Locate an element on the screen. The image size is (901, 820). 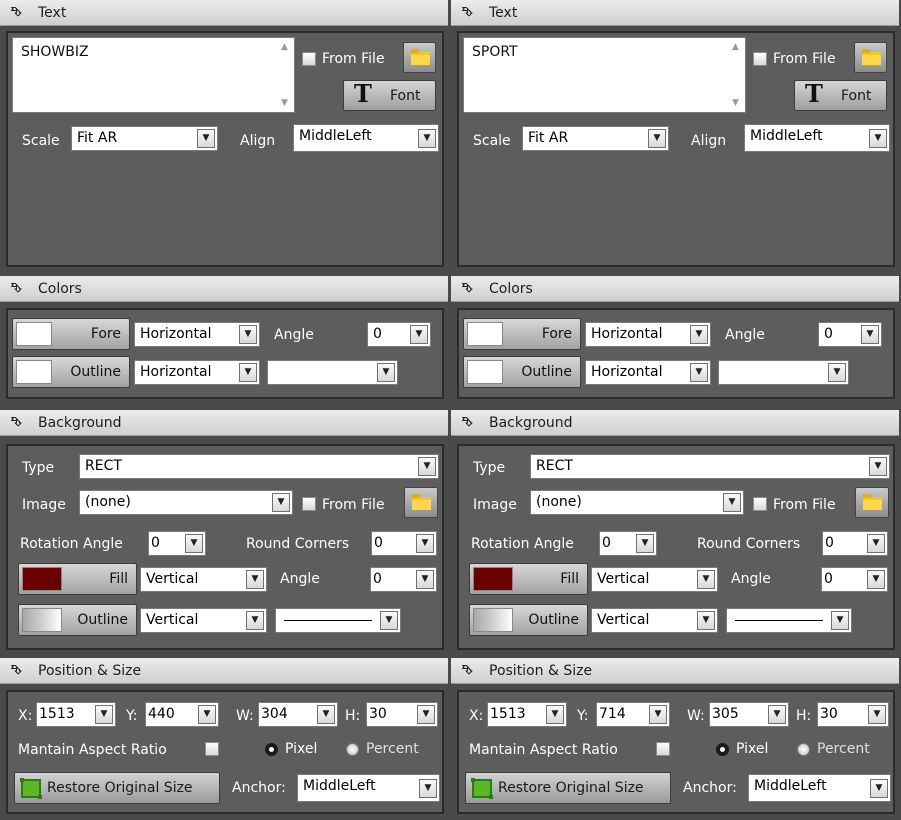
fill-gradient-select: Vertical ▼ is located at coordinates (203, 579).